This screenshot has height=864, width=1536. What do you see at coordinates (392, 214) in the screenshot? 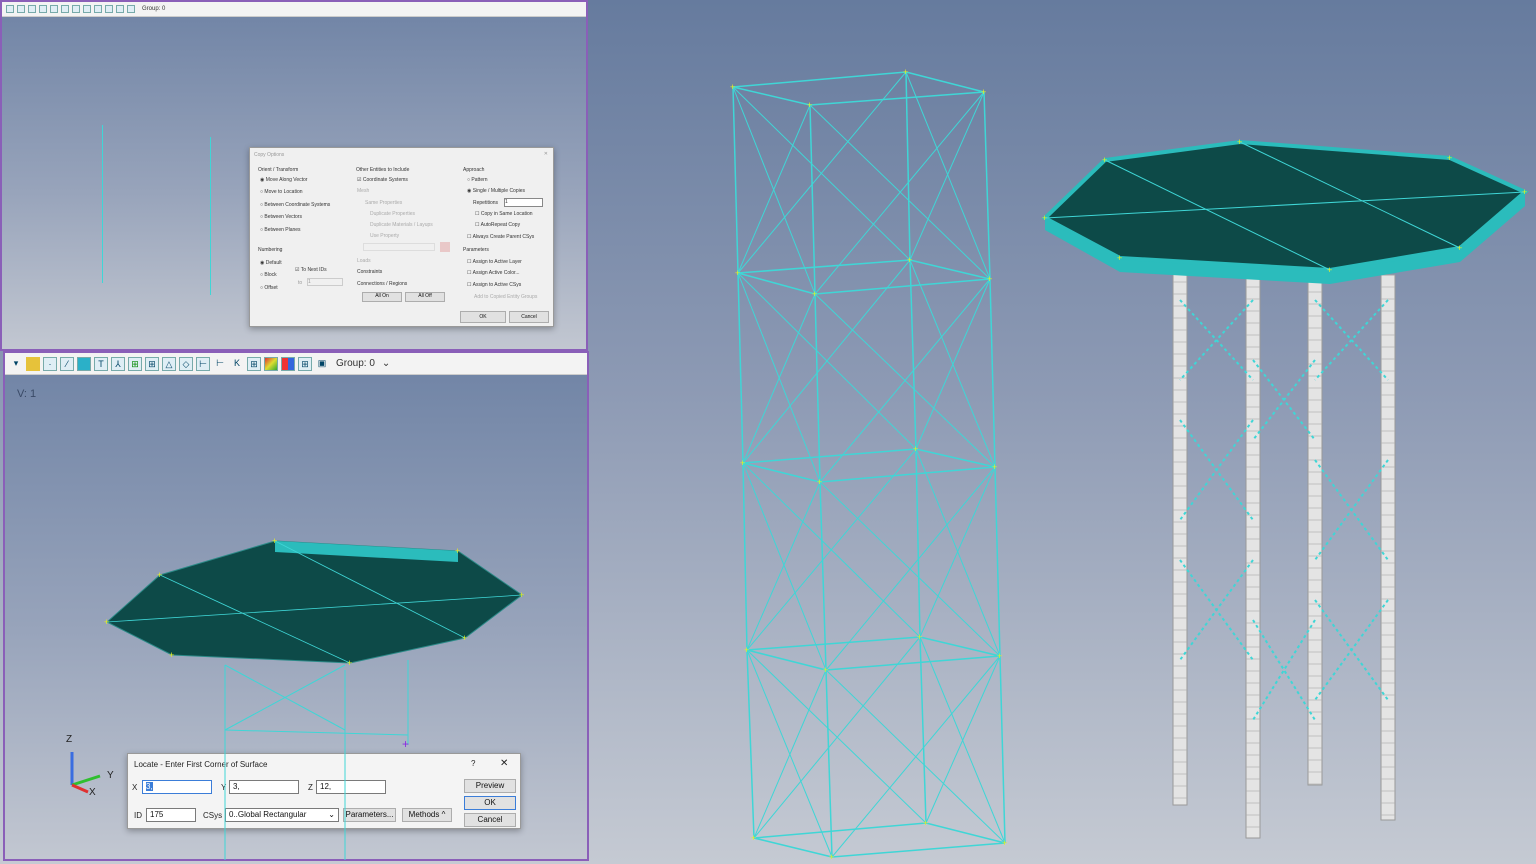
I see `radio-duplicate-properties: Duplicate Properties` at bounding box center [392, 214].